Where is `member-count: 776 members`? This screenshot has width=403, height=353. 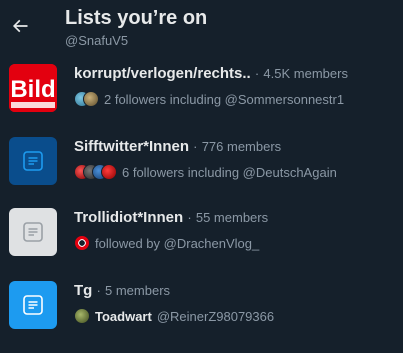 member-count: 776 members is located at coordinates (241, 146).